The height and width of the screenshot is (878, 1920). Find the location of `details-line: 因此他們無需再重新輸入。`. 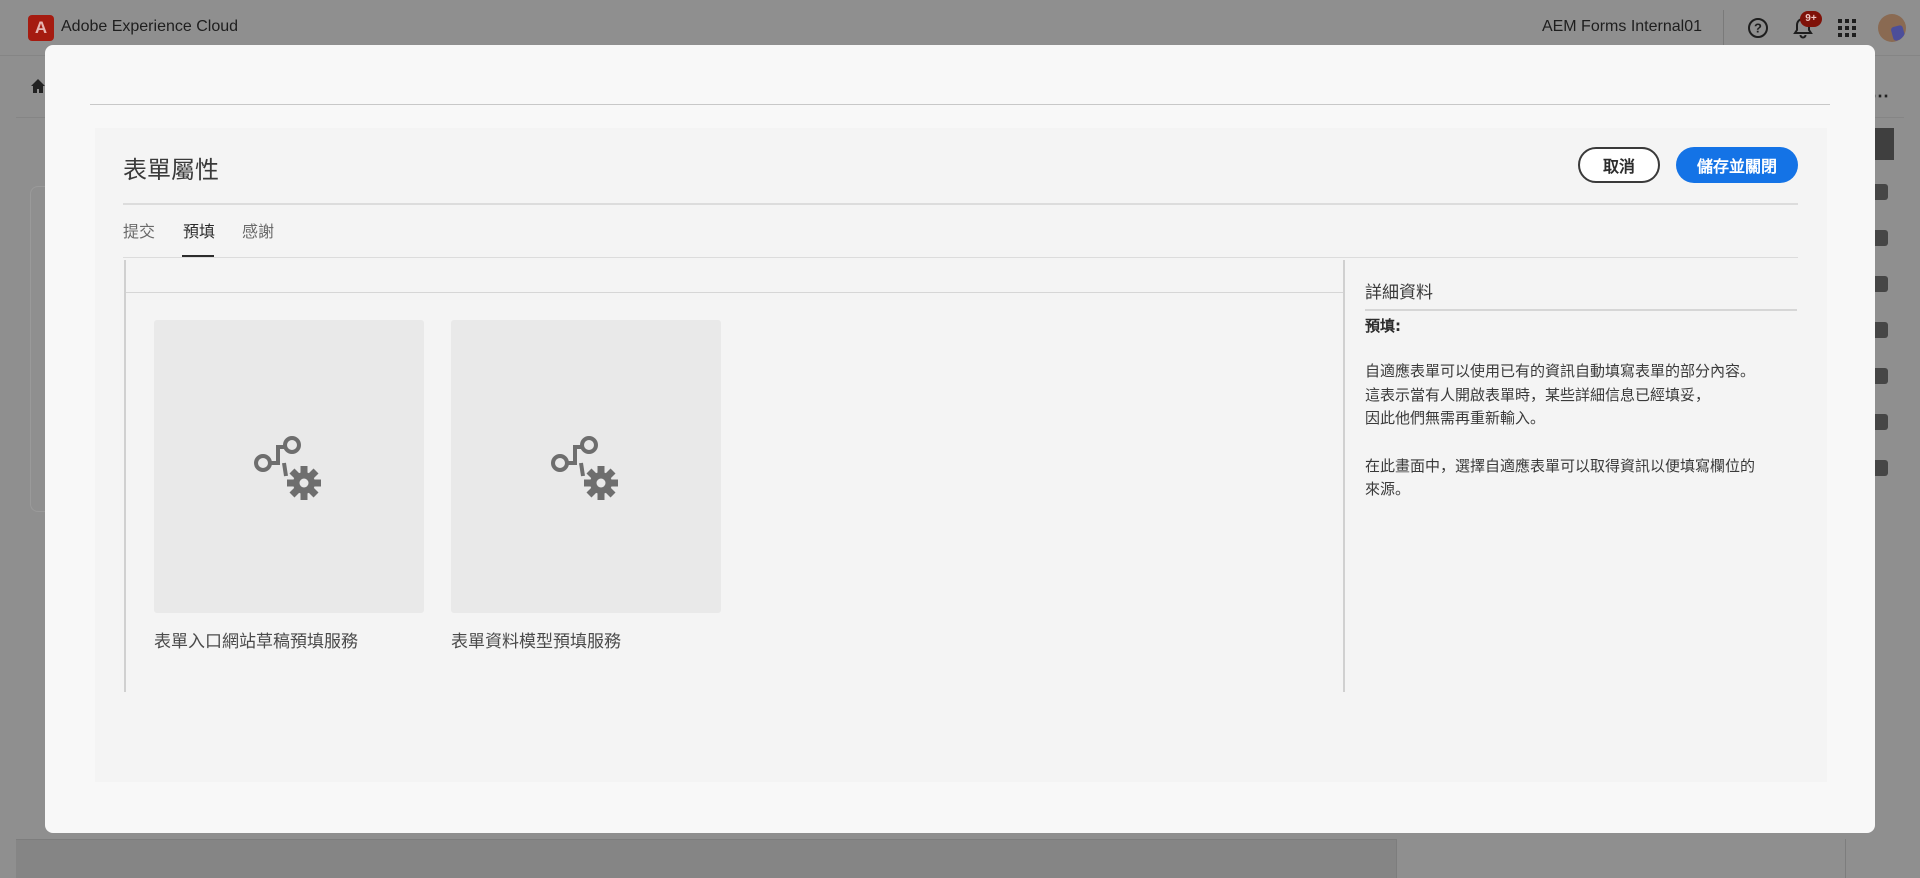

details-line: 因此他們無需再重新輸入。 is located at coordinates (1455, 418).